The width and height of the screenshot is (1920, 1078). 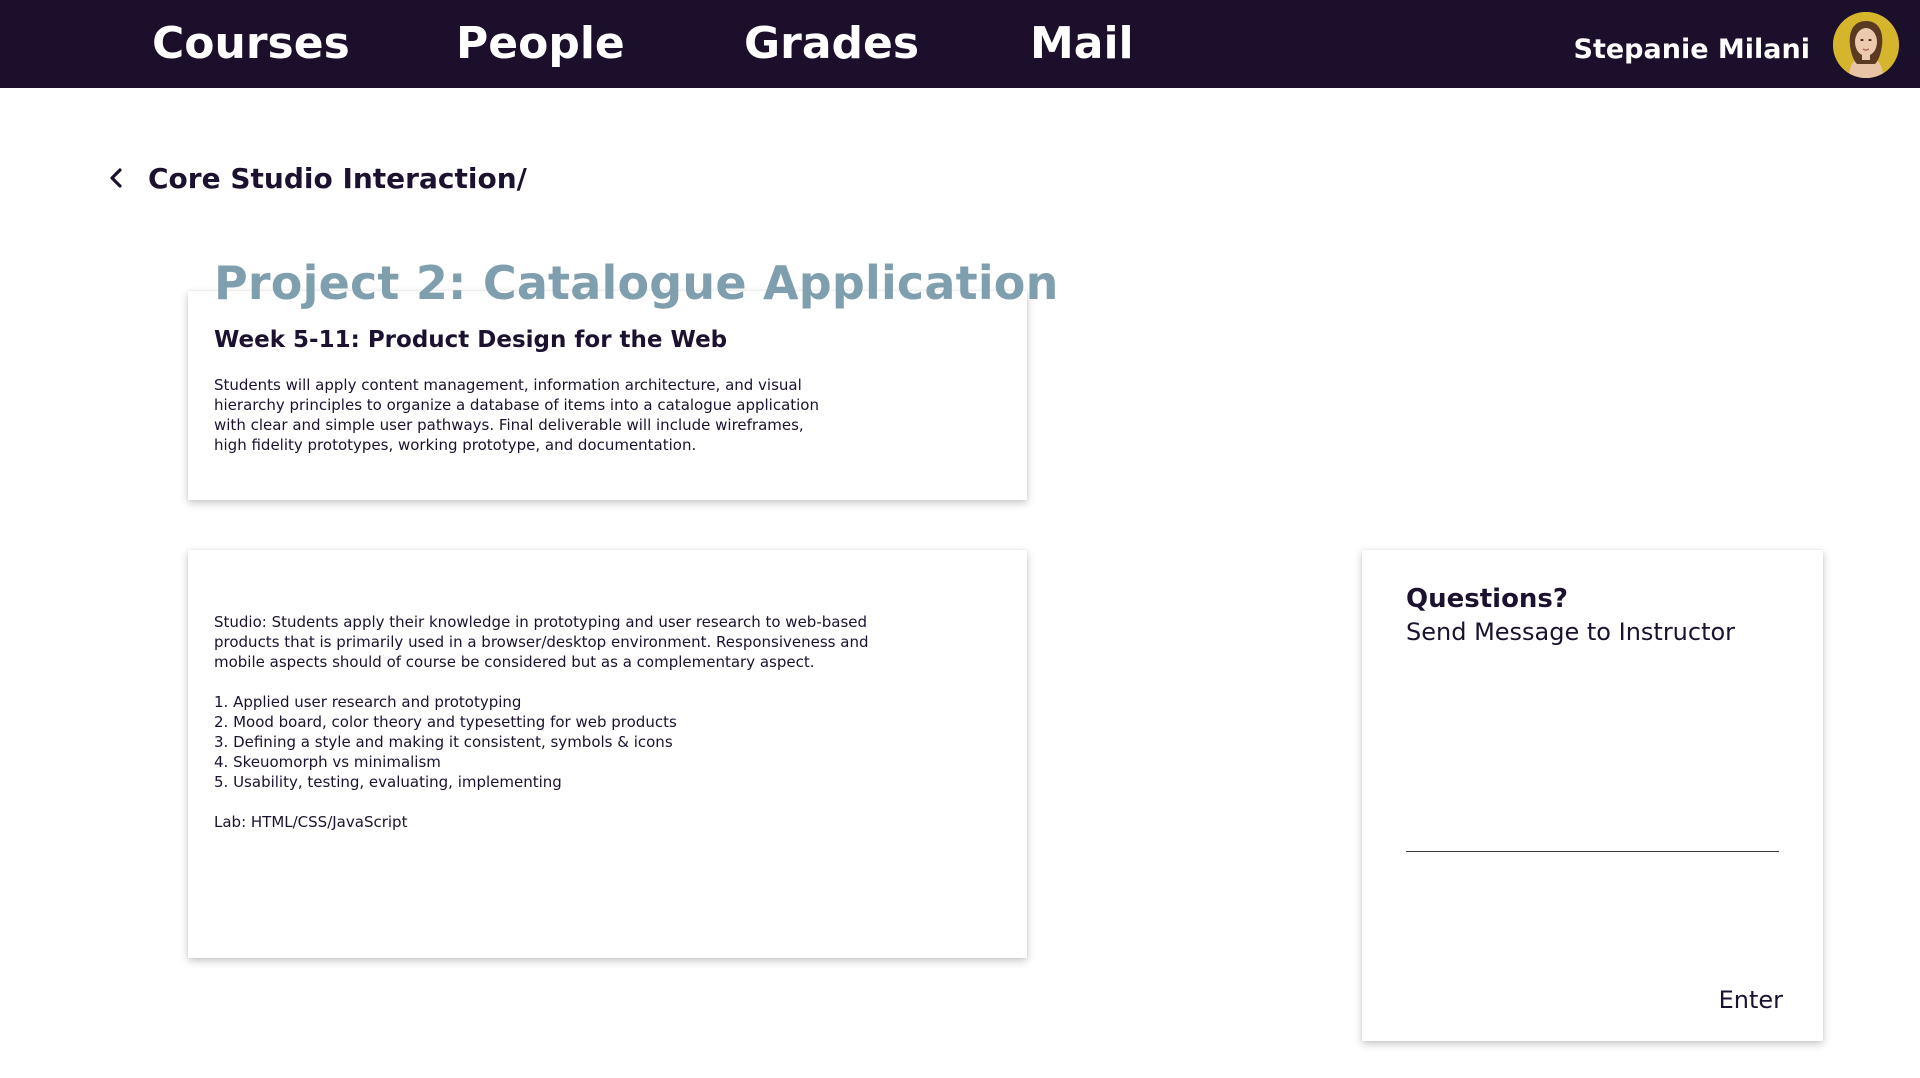 I want to click on avatar-portrait-icon, so click(x=1866, y=45).